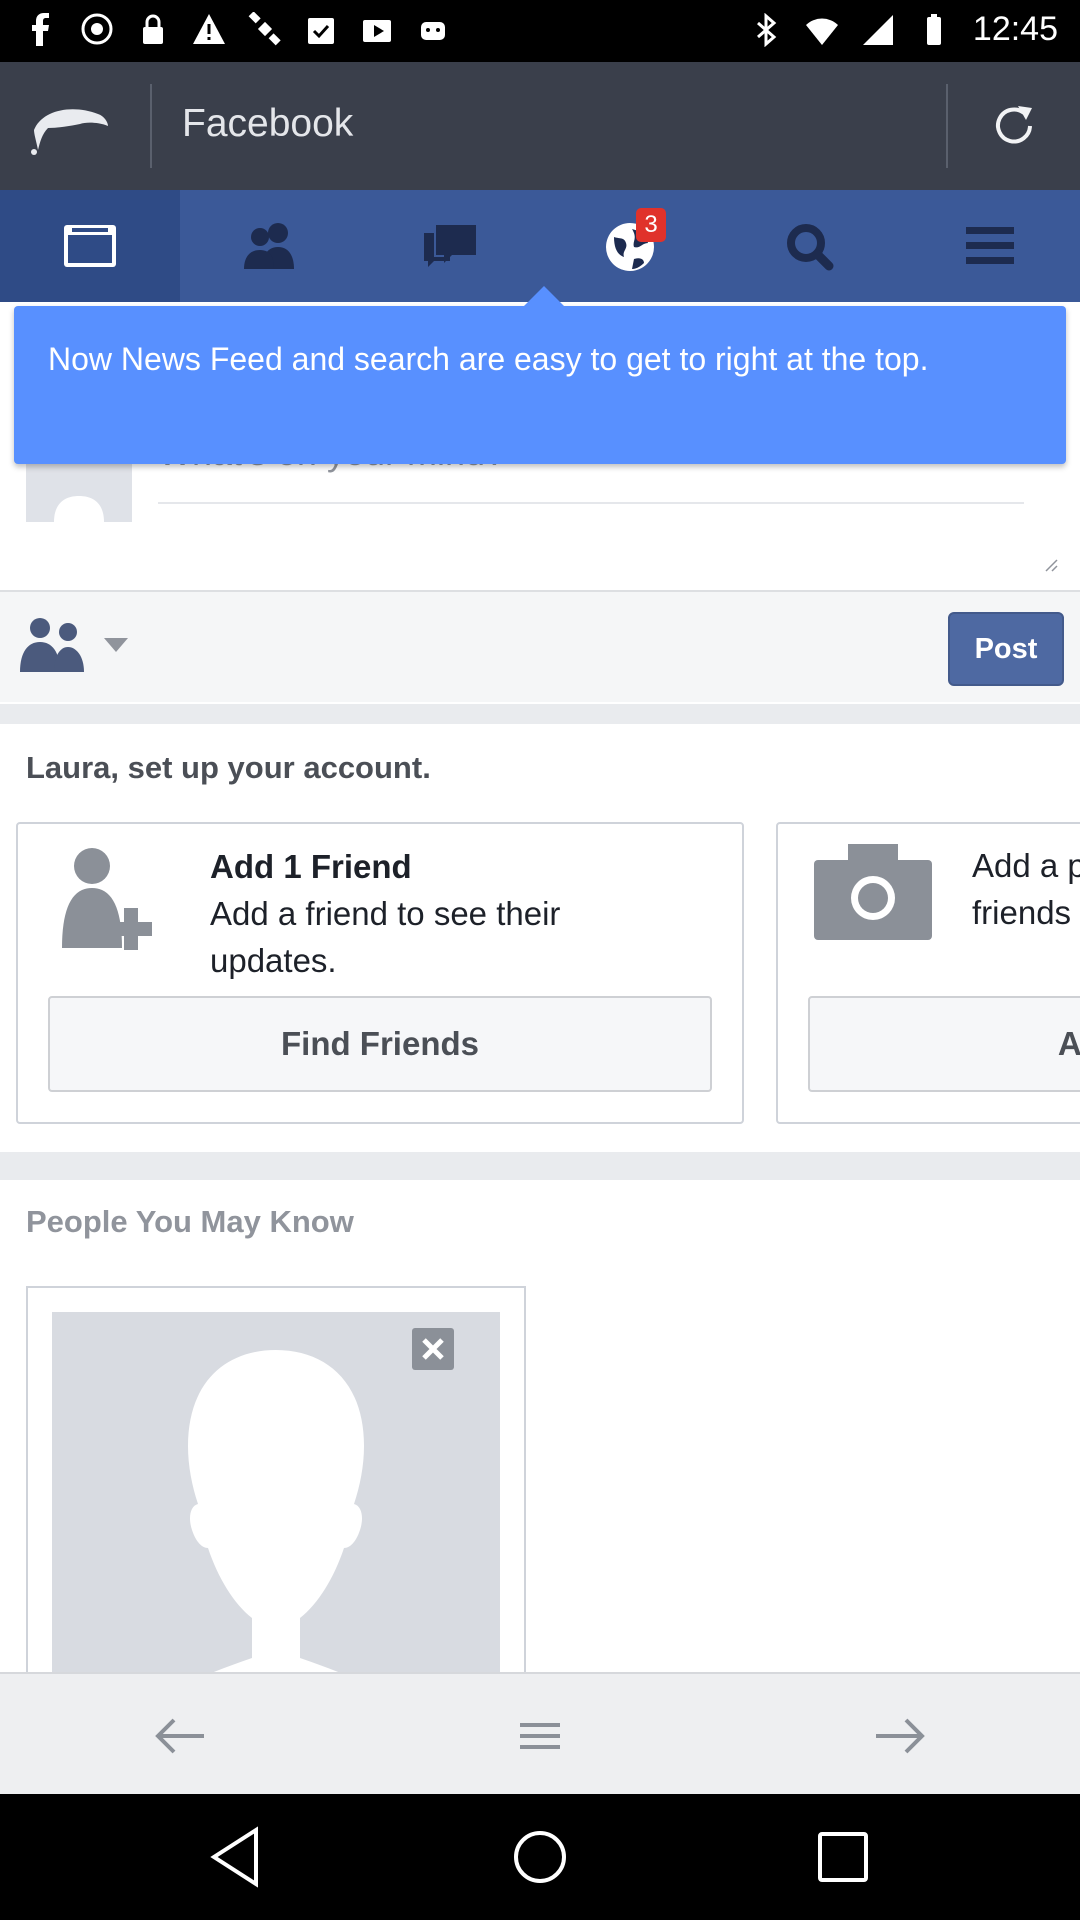  What do you see at coordinates (877, 29) in the screenshot?
I see `signal-icon` at bounding box center [877, 29].